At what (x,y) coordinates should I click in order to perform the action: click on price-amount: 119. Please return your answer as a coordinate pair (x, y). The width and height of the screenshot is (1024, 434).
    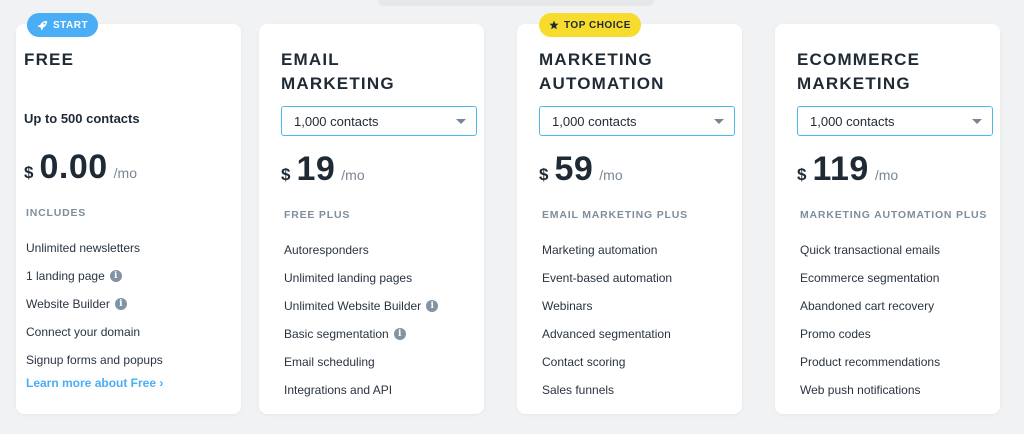
    Looking at the image, I should click on (840, 169).